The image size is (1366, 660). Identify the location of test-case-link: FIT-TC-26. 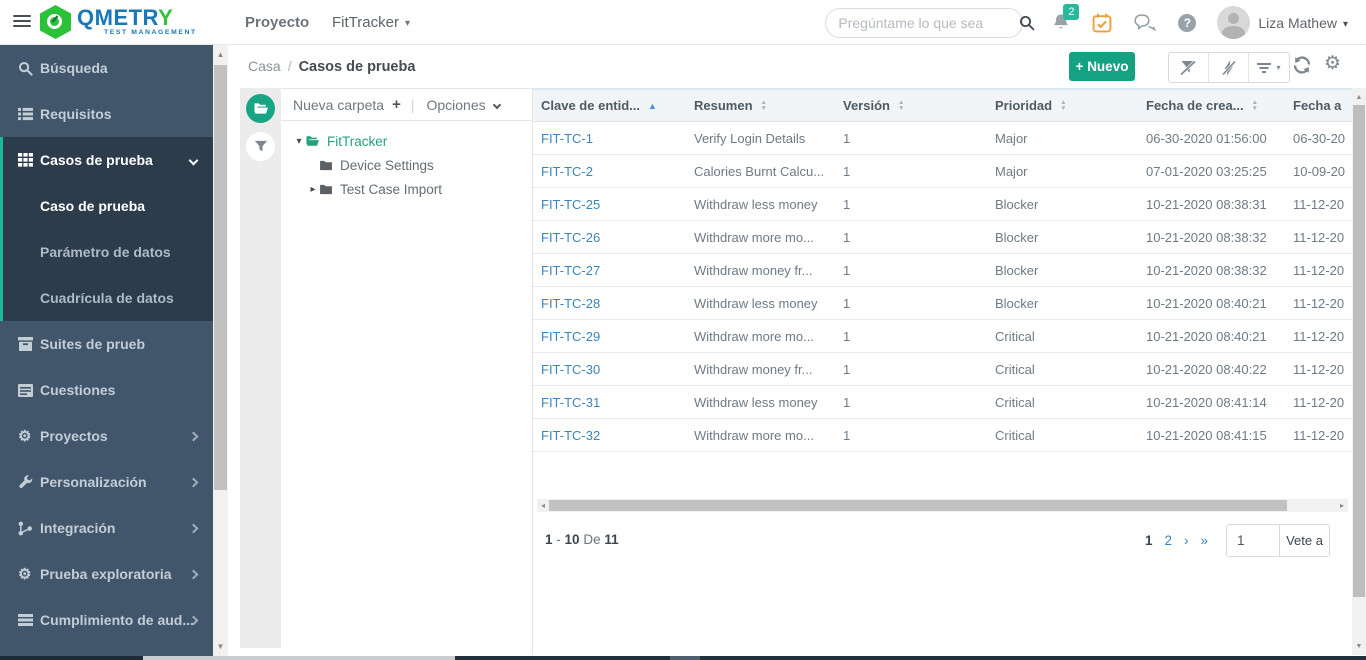
(609, 237).